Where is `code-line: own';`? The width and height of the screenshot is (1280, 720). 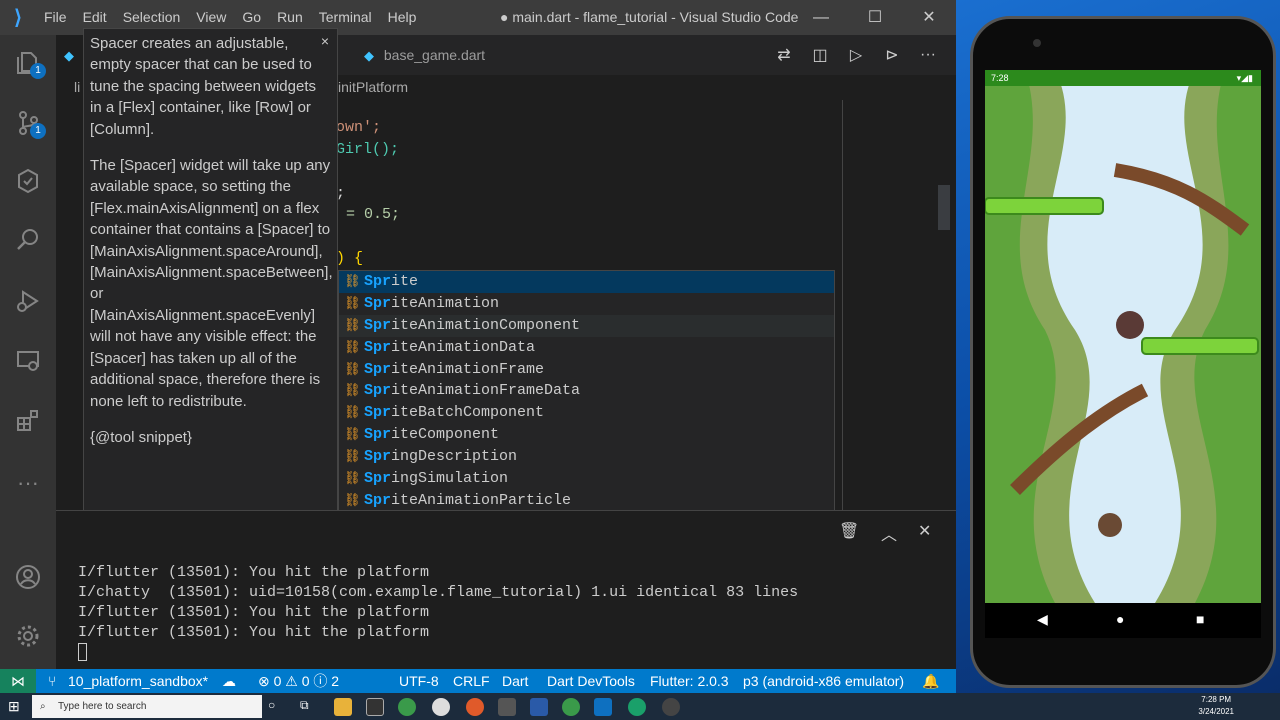 code-line: own'; is located at coordinates (359, 127).